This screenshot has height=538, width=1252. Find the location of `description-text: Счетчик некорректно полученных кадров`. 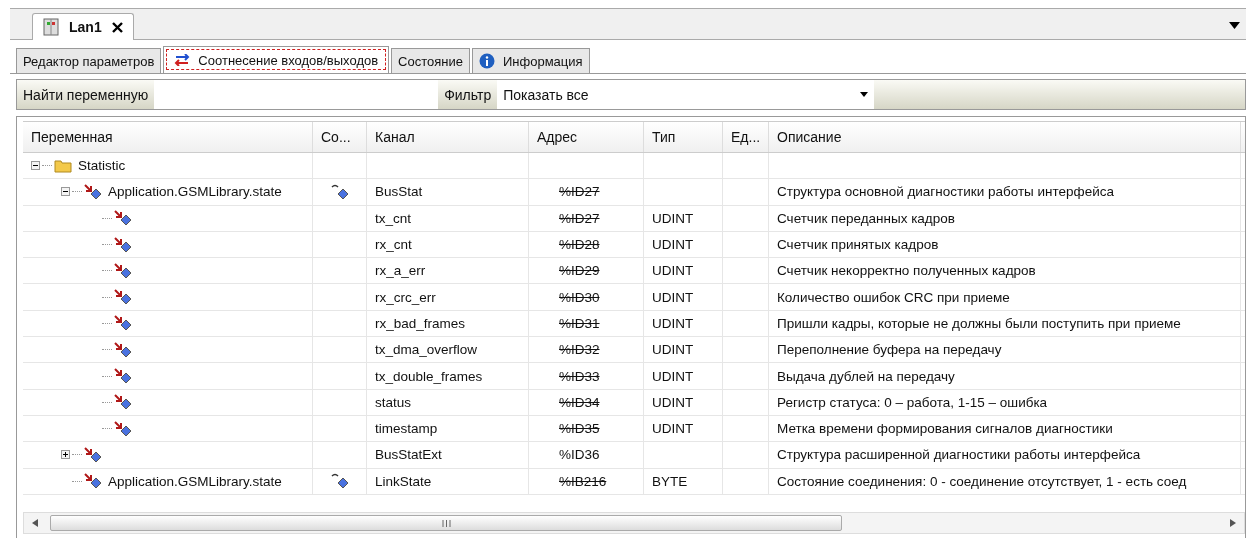

description-text: Счетчик некорректно полученных кадров is located at coordinates (906, 271).